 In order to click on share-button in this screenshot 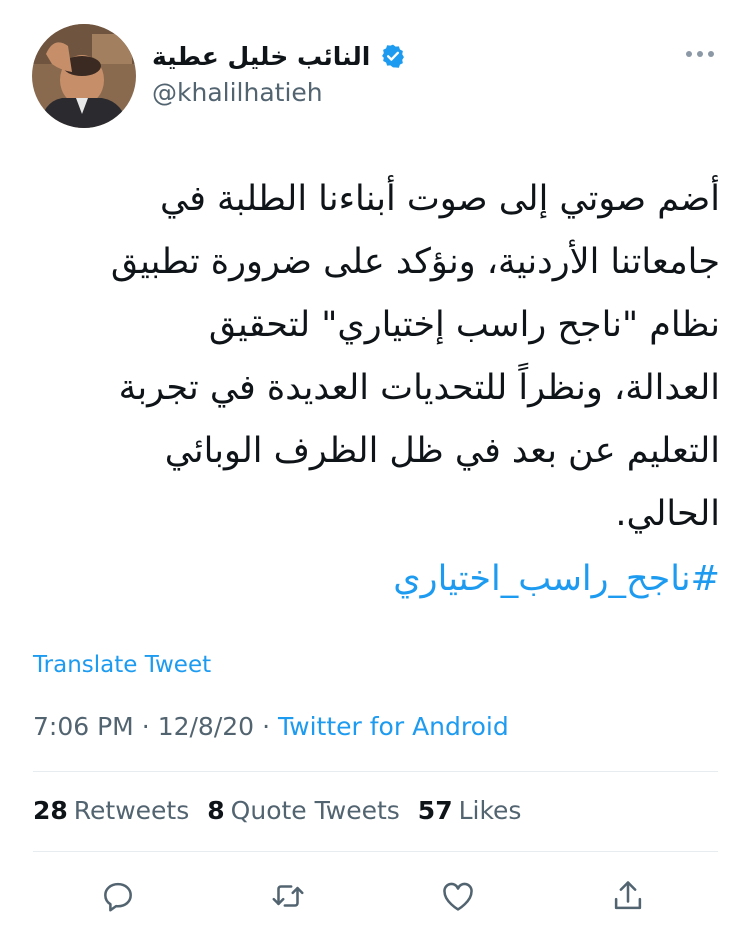, I will do `click(628, 896)`.